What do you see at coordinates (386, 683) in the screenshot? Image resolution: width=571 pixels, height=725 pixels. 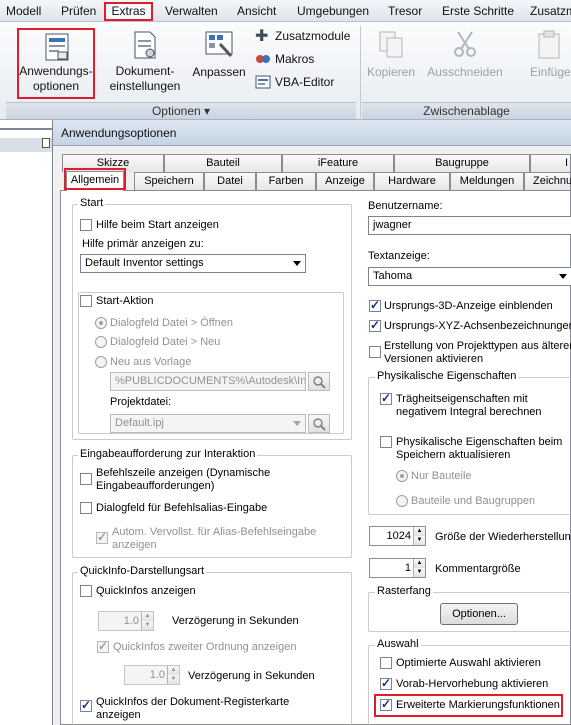 I see `vorab-hervorhebung-checkbox` at bounding box center [386, 683].